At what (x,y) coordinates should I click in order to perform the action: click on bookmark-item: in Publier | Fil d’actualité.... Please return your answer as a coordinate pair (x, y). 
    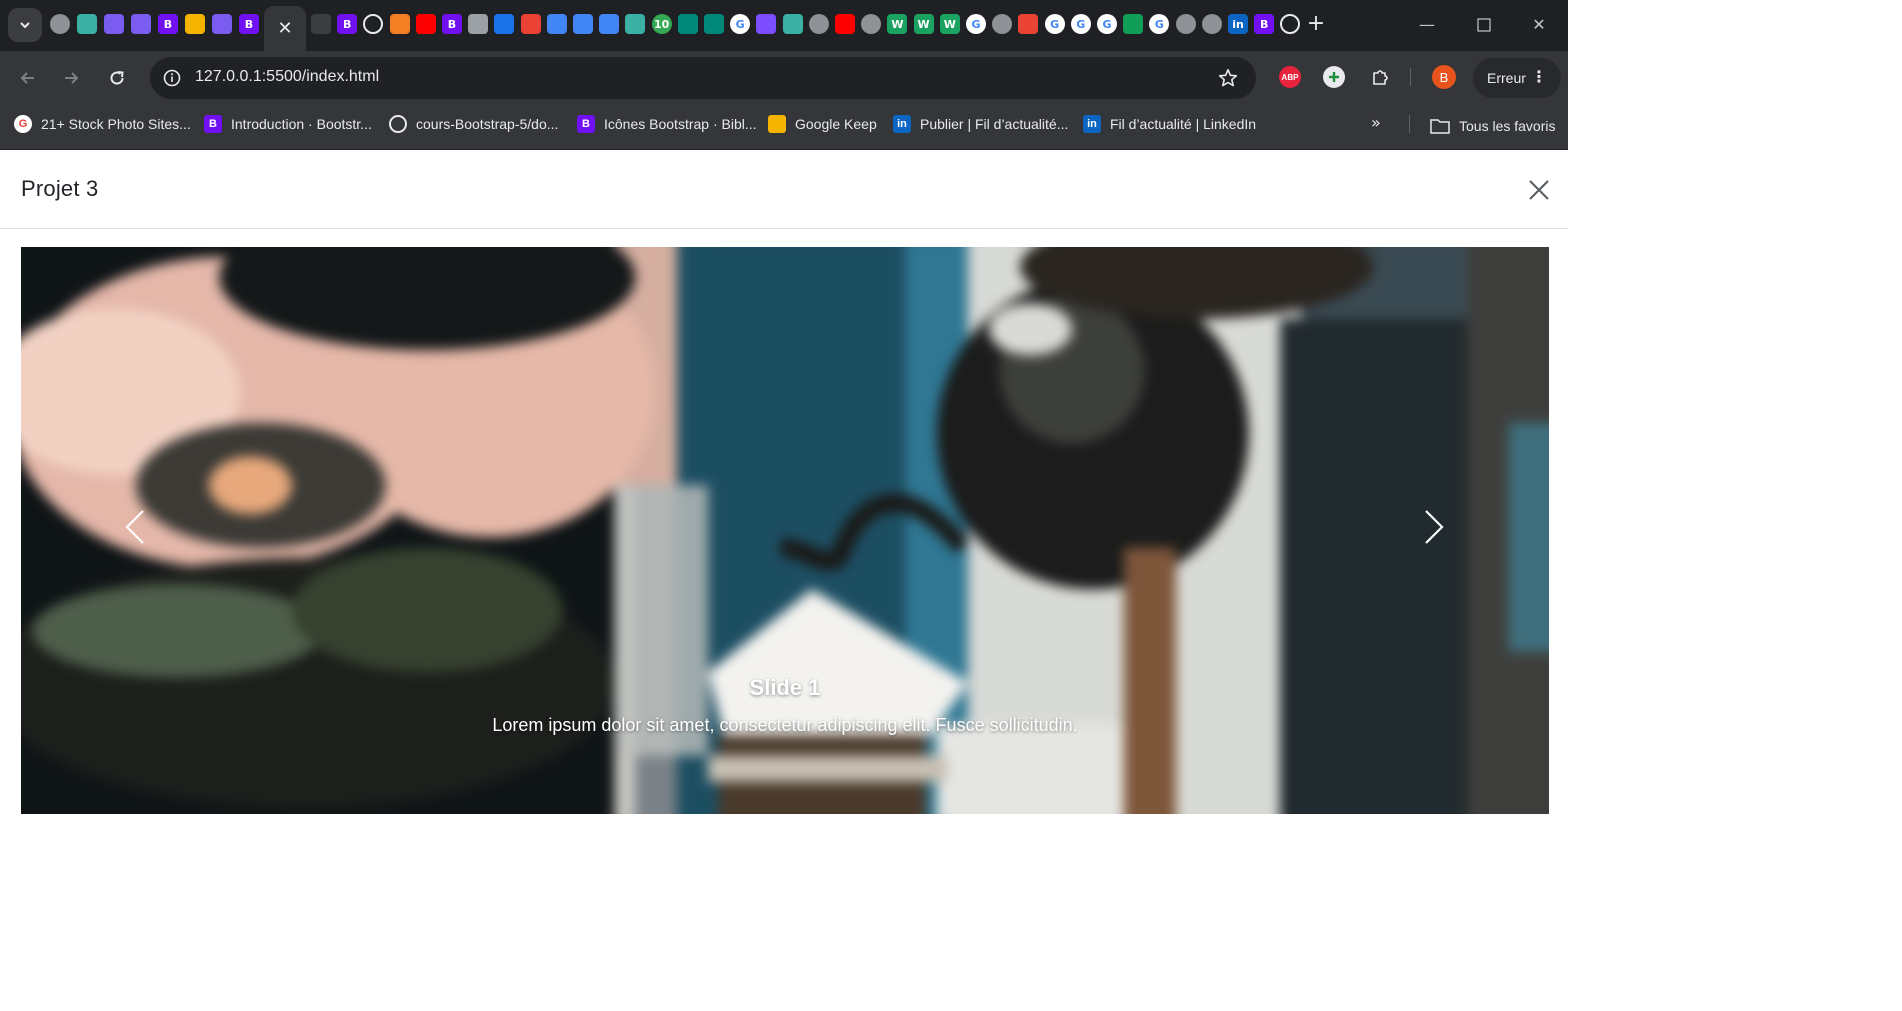
    Looking at the image, I should click on (980, 124).